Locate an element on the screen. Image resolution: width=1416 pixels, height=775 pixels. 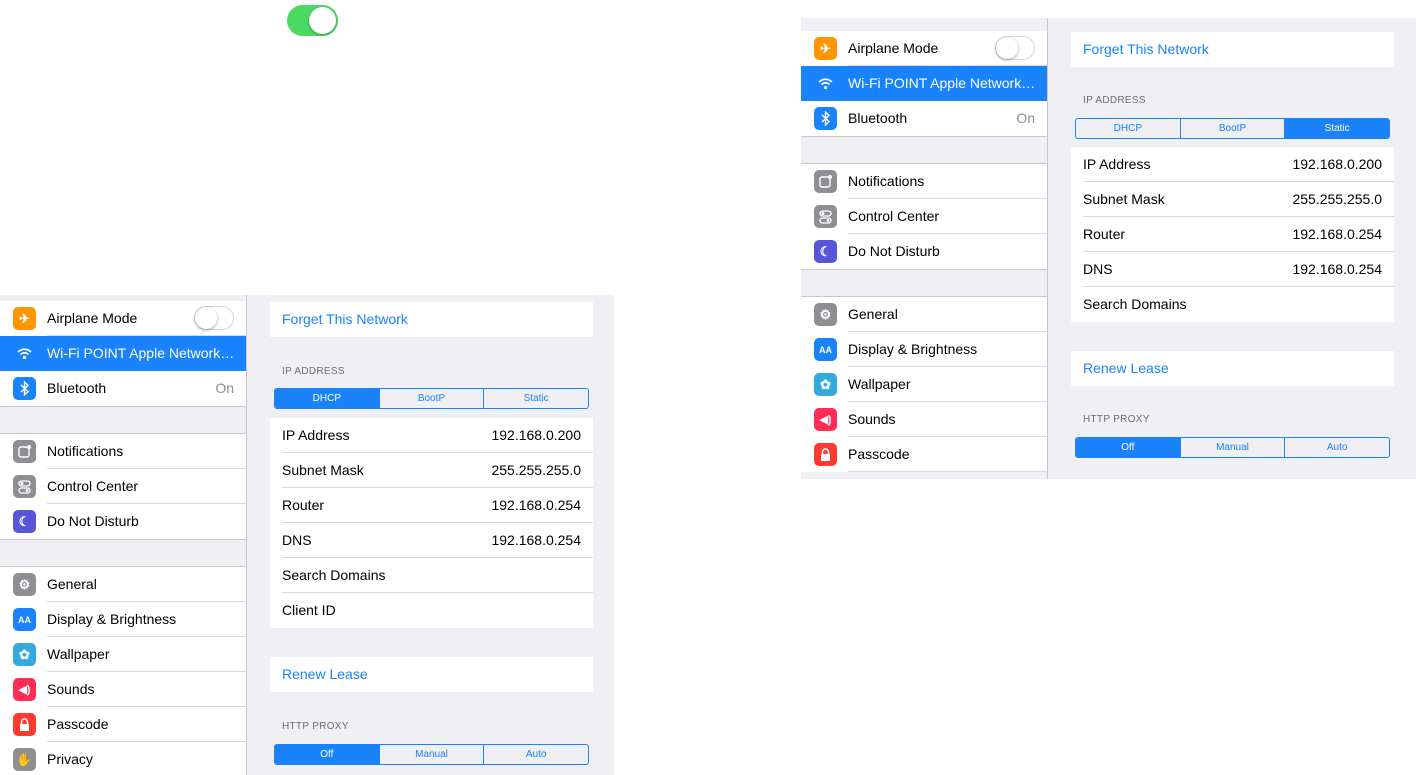
sidebar-item-label: Do Not Disturb is located at coordinates (93, 521).